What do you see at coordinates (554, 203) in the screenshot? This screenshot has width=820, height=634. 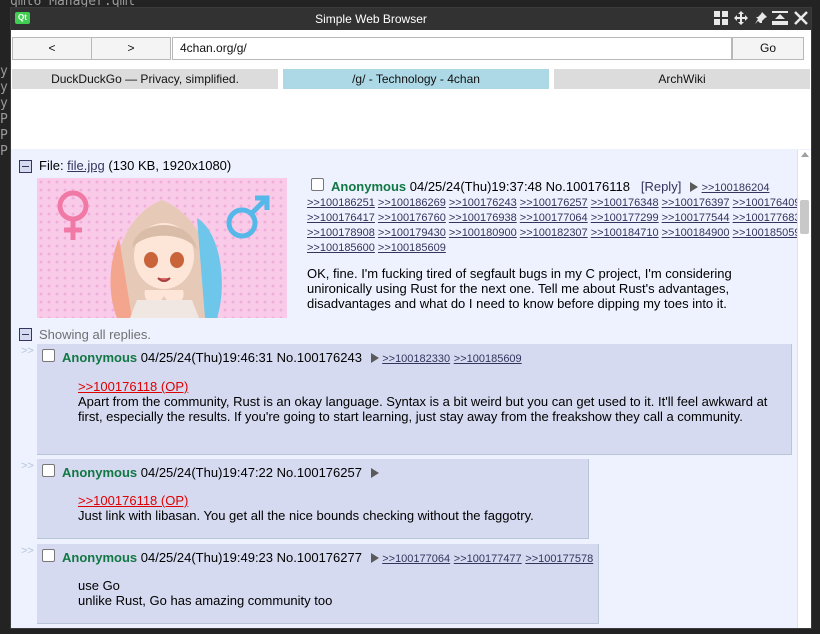 I see `backlink: >>100176257` at bounding box center [554, 203].